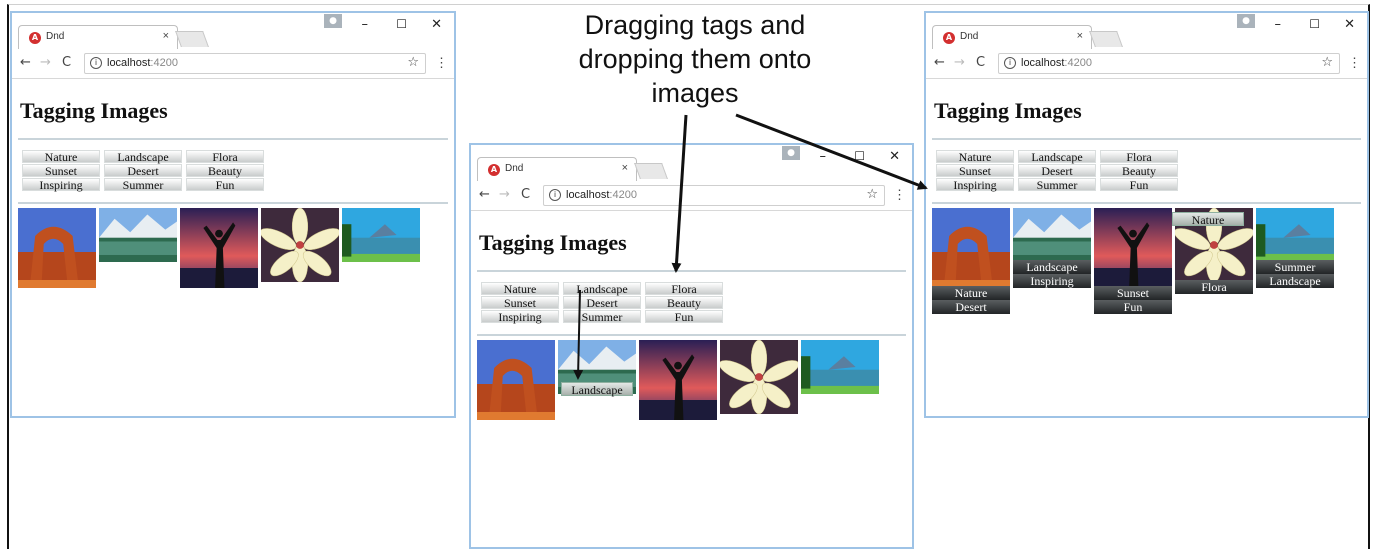 The width and height of the screenshot is (1374, 551). I want to click on arrow-drag-path, so click(578, 334).